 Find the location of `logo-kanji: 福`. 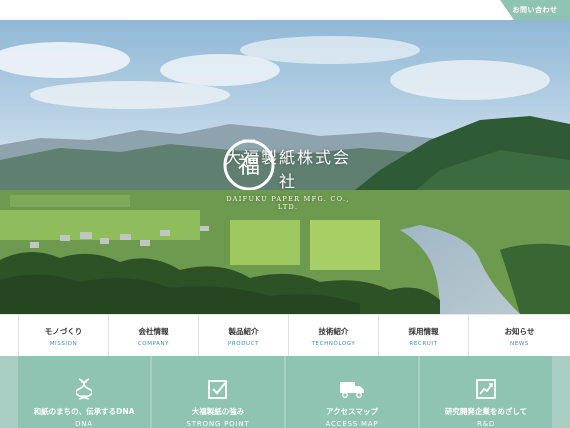

logo-kanji: 福 is located at coordinates (249, 166).